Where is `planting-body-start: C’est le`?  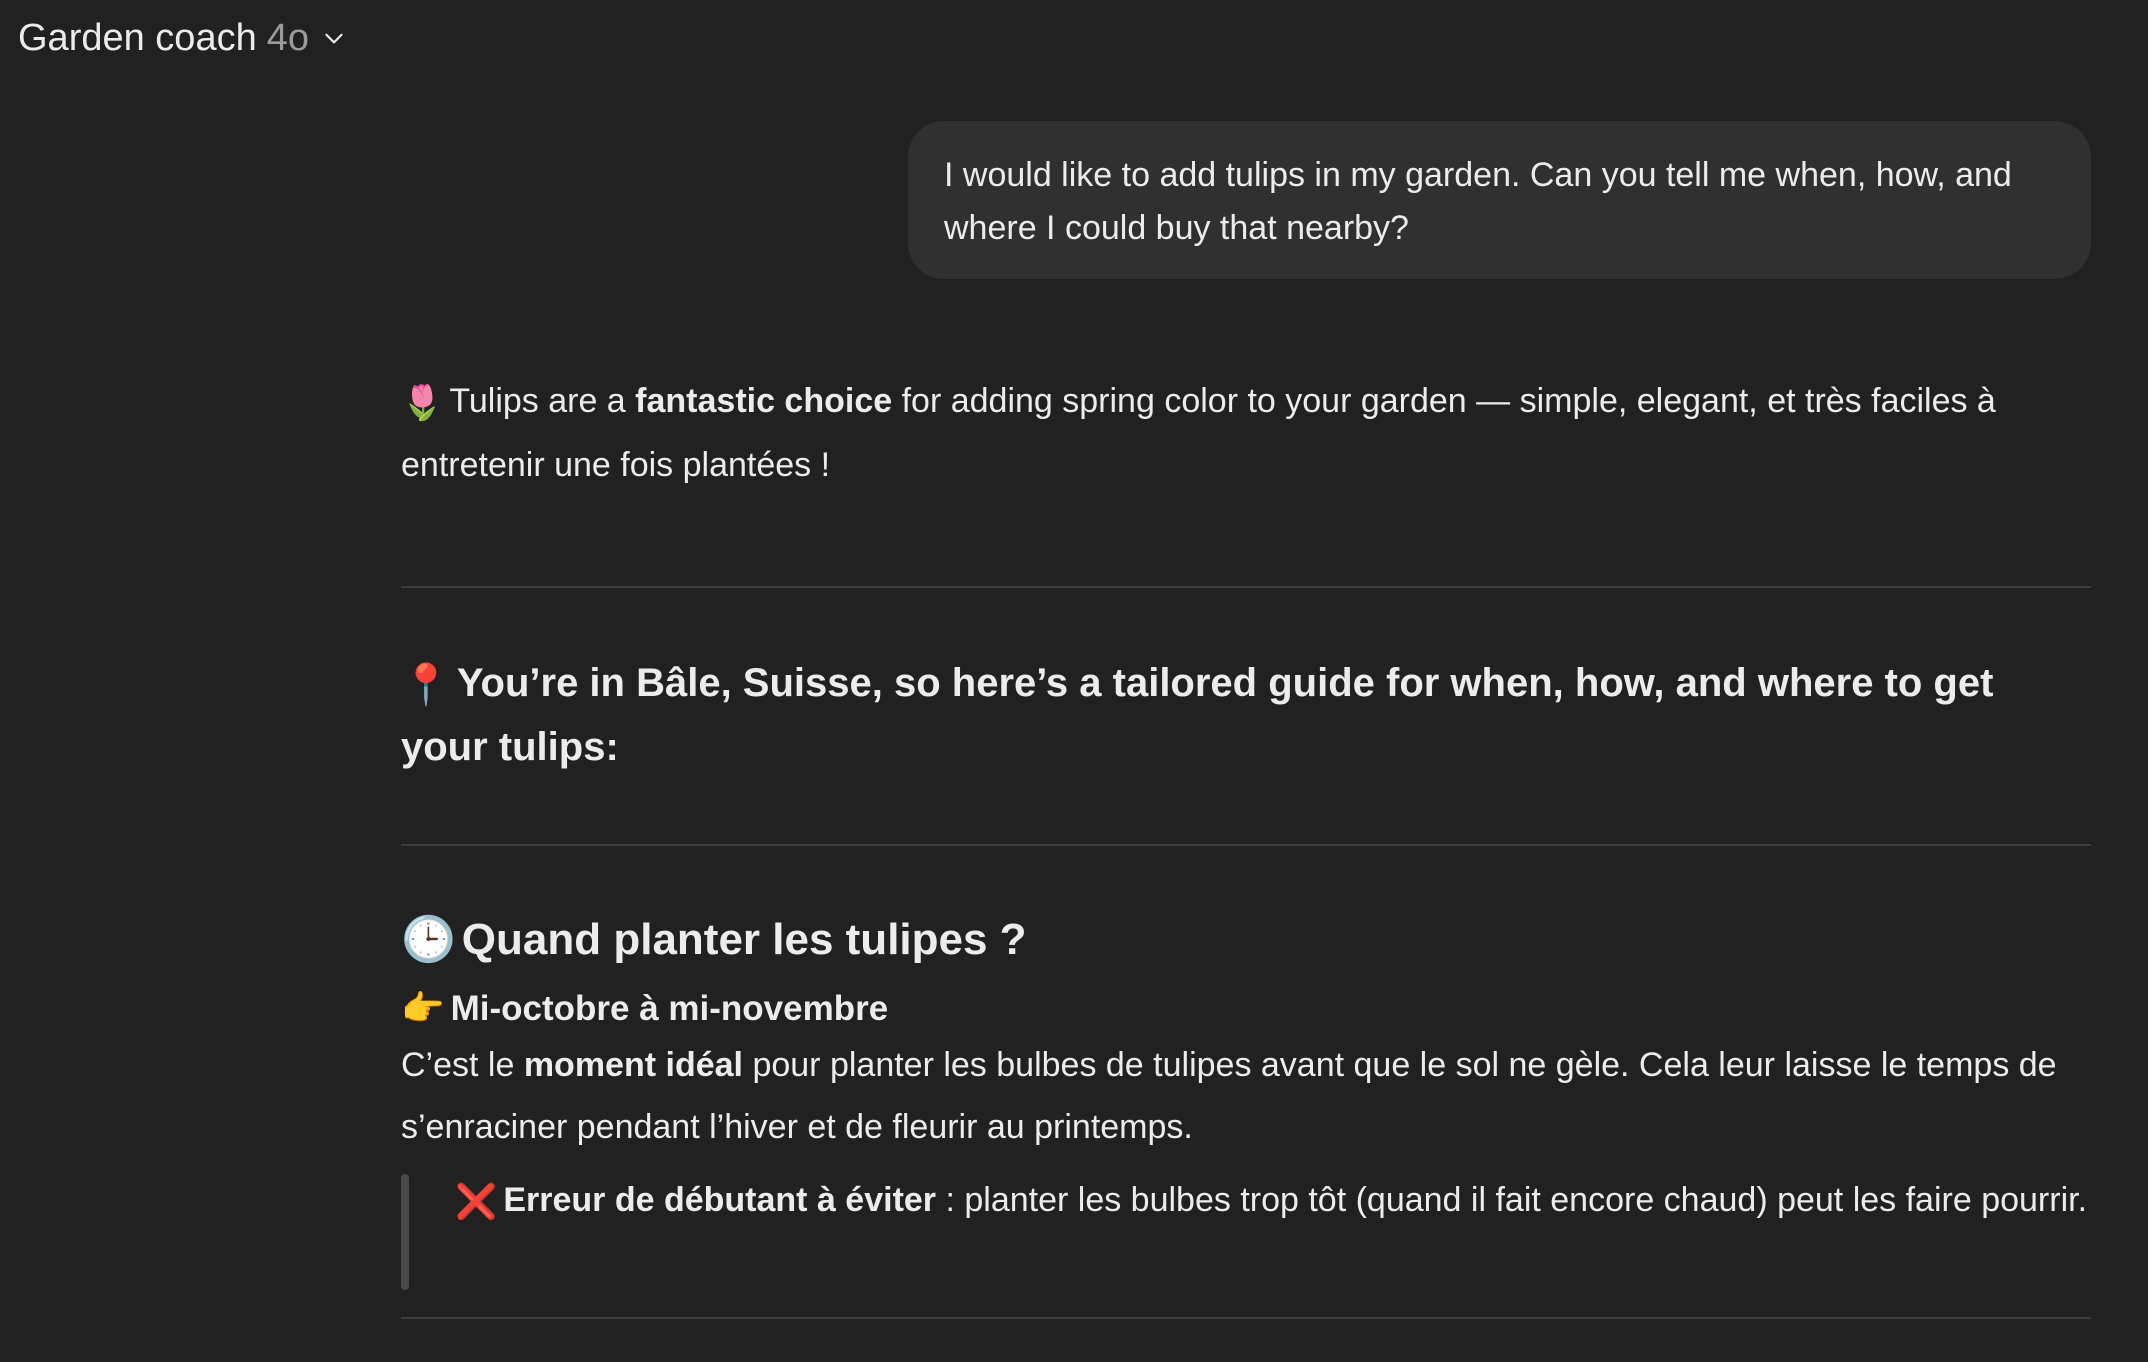 planting-body-start: C’est le is located at coordinates (462, 1065).